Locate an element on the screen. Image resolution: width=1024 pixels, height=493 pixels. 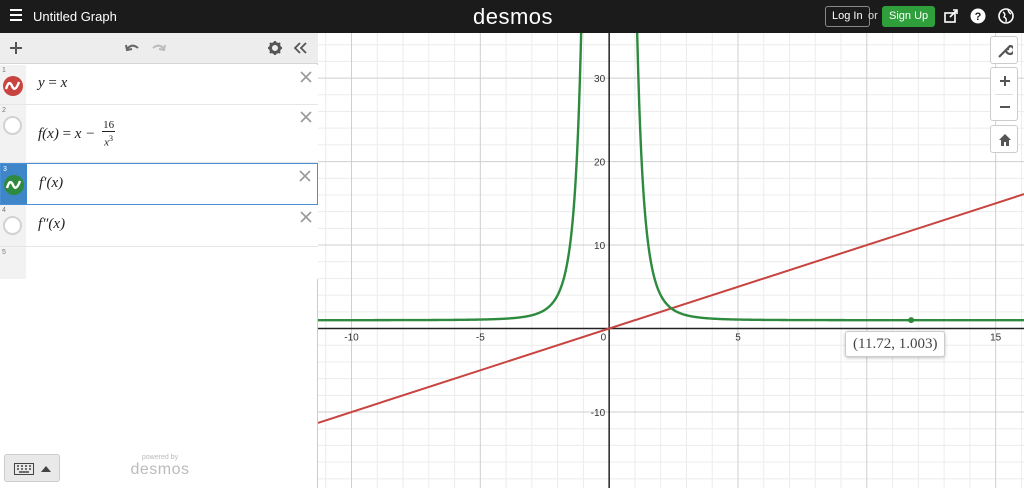
caret-up-icon is located at coordinates (46, 469).